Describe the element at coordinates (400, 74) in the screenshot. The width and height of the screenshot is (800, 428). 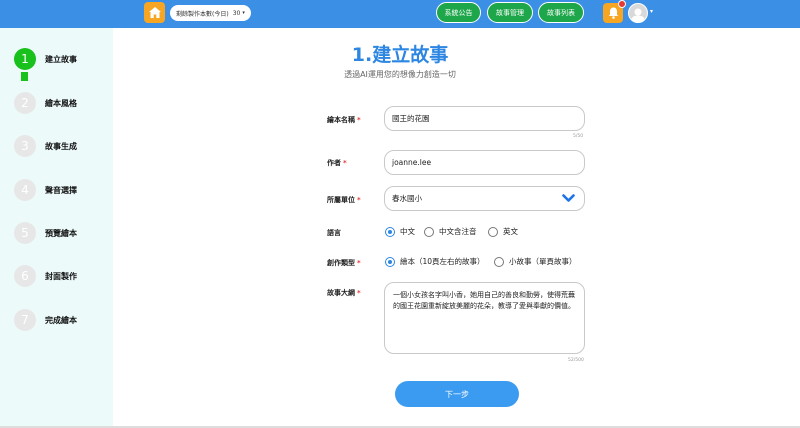
I see `page-subtitle: 透過AI運用您的想像力創造一切` at that location.